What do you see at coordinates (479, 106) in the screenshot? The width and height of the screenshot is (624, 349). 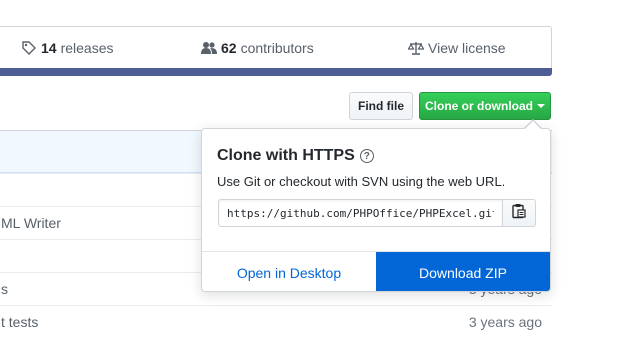 I see `clone-or-download-label: Clone or download` at bounding box center [479, 106].